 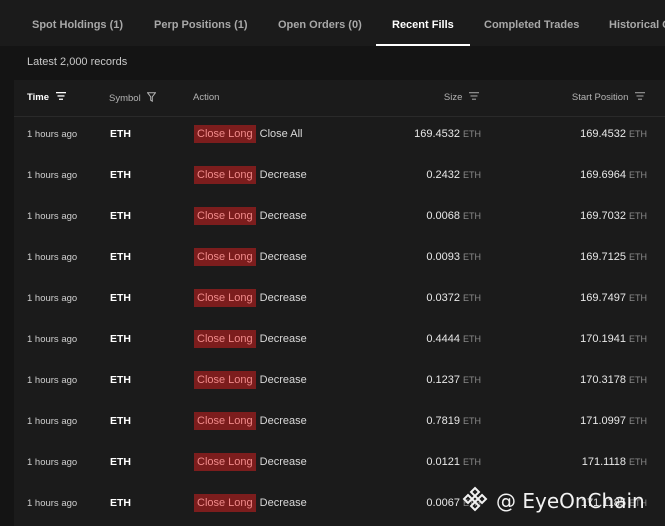 I want to click on fill-size: 0.0121 ETH, so click(x=453, y=462).